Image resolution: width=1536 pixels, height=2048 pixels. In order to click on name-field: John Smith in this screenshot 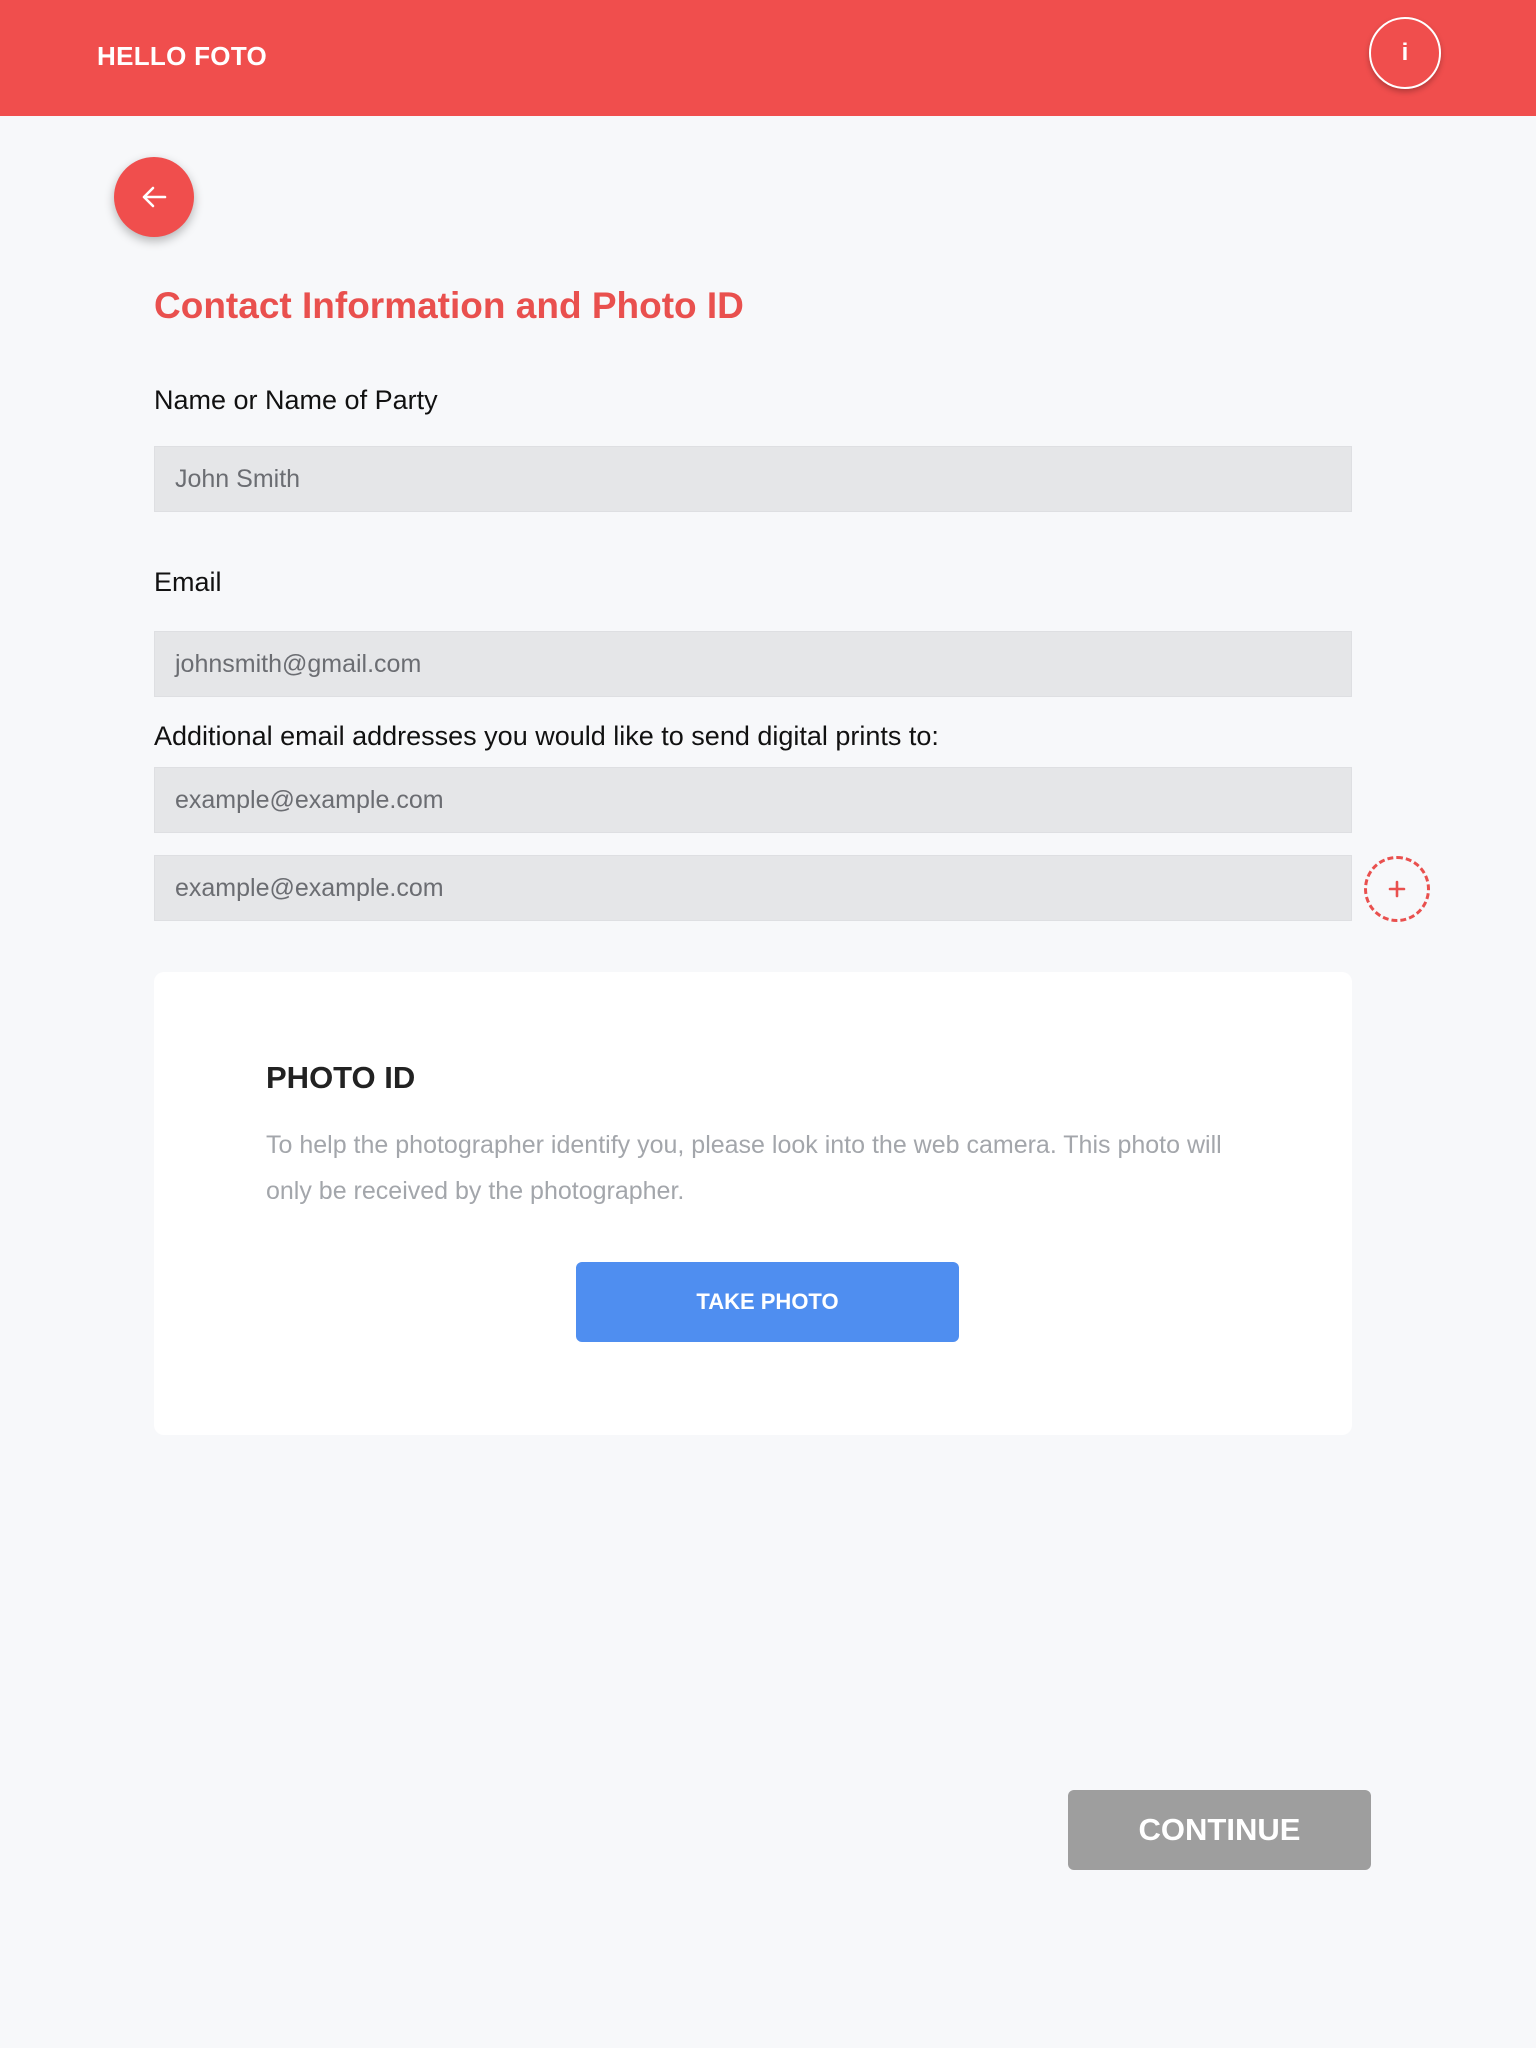, I will do `click(753, 479)`.